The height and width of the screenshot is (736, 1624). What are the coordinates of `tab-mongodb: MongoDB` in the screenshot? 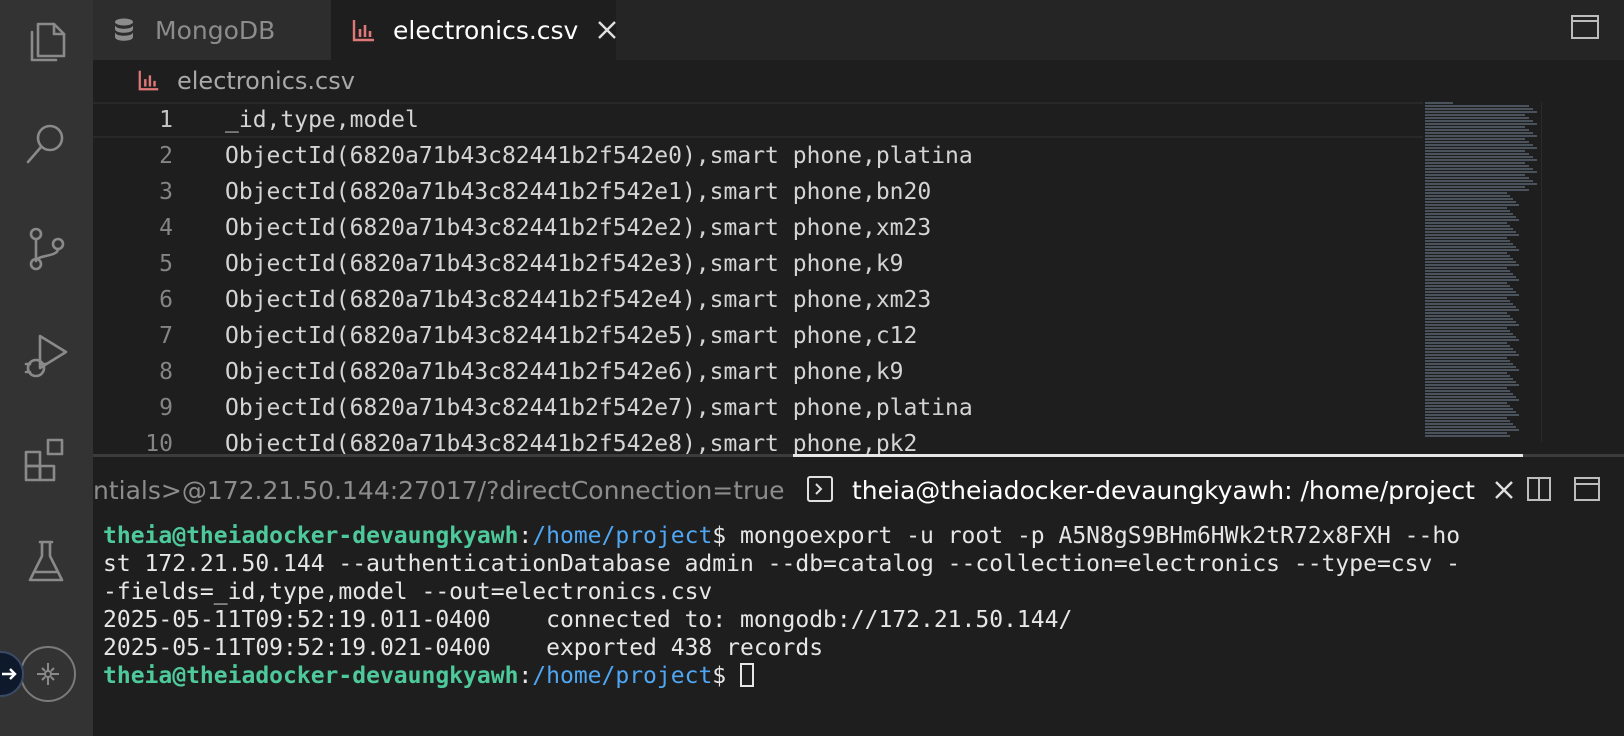 It's located at (212, 30).